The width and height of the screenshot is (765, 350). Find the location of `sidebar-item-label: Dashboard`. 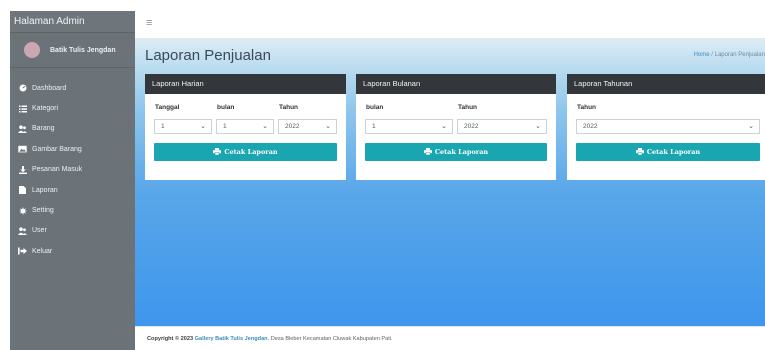

sidebar-item-label: Dashboard is located at coordinates (49, 88).